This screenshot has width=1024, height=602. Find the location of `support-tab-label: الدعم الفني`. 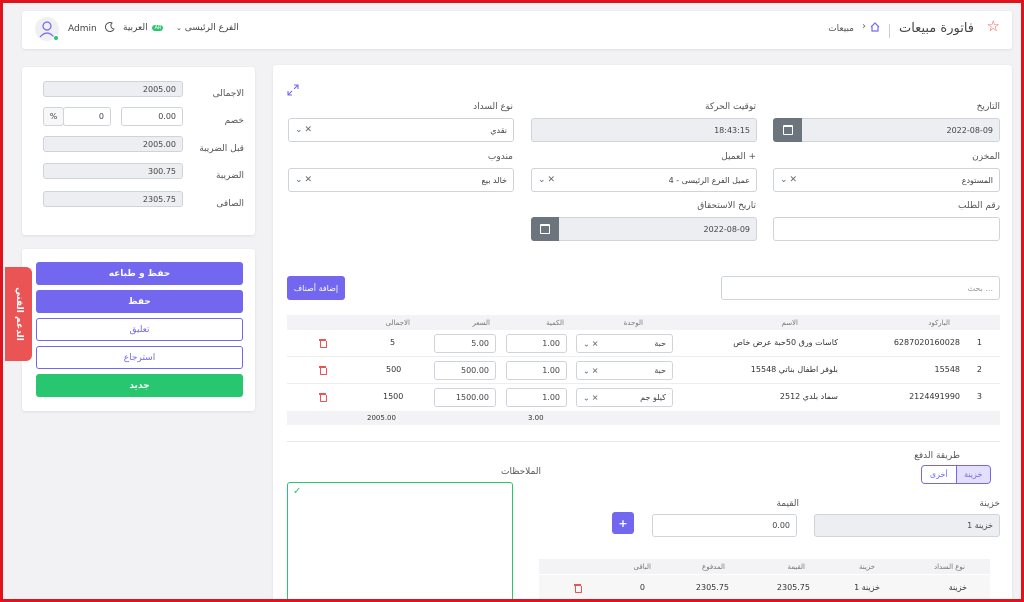

support-tab-label: الدعم الفني is located at coordinates (18, 314).